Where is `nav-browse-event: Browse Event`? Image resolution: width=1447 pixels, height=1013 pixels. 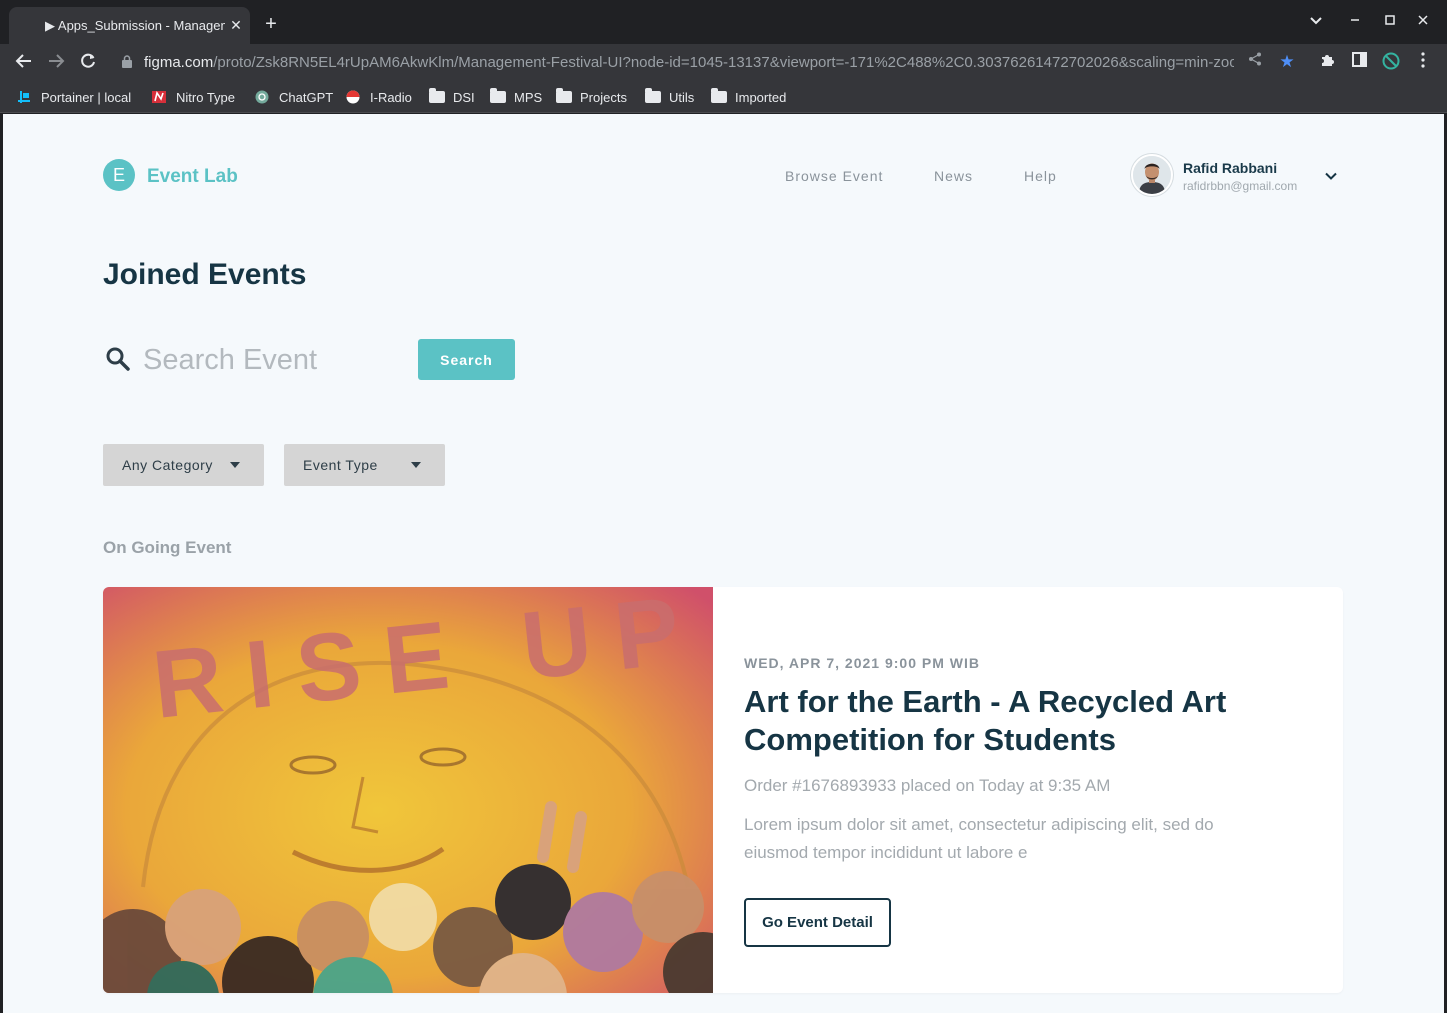 nav-browse-event: Browse Event is located at coordinates (834, 176).